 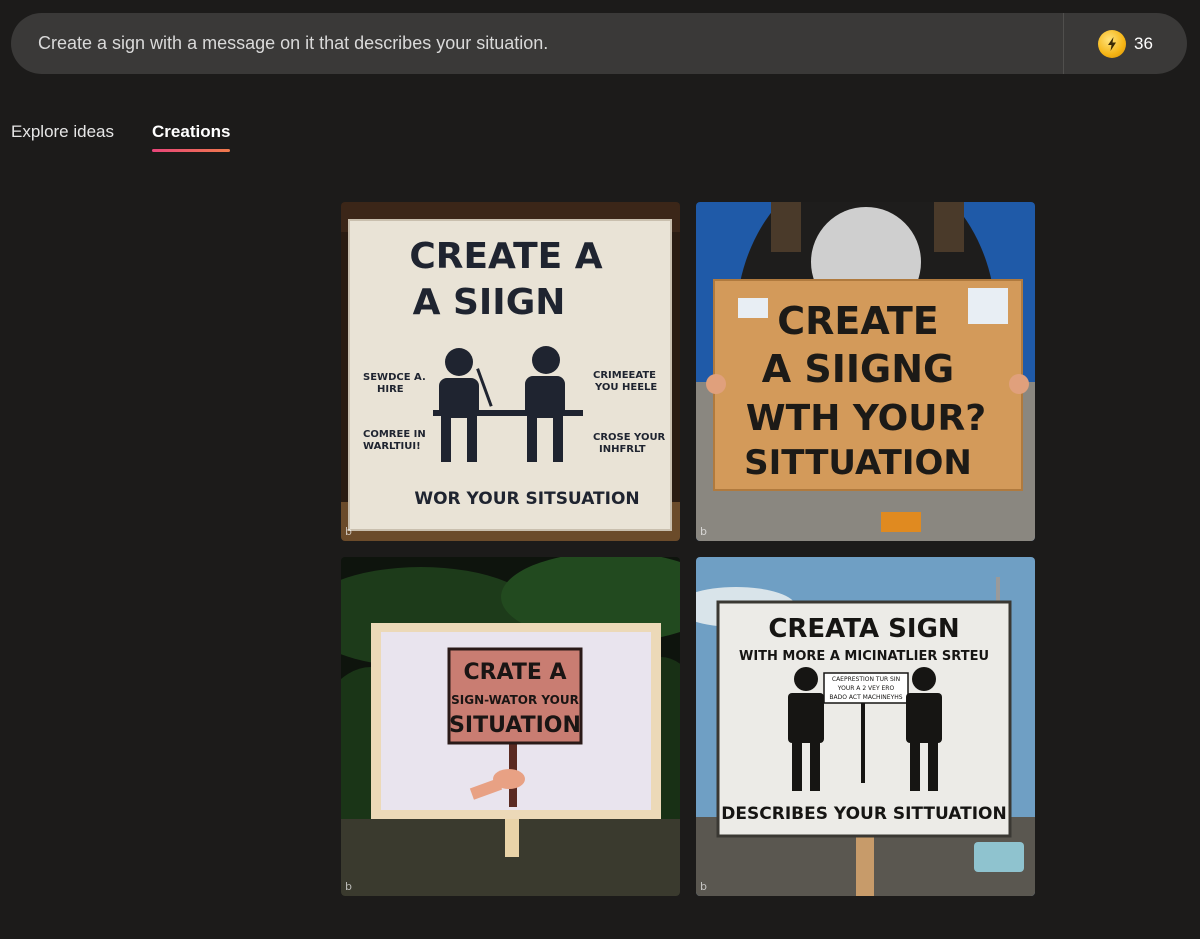 What do you see at coordinates (865, 697) in the screenshot?
I see `bubble-line-3: BADO ACT MACHINEYHS` at bounding box center [865, 697].